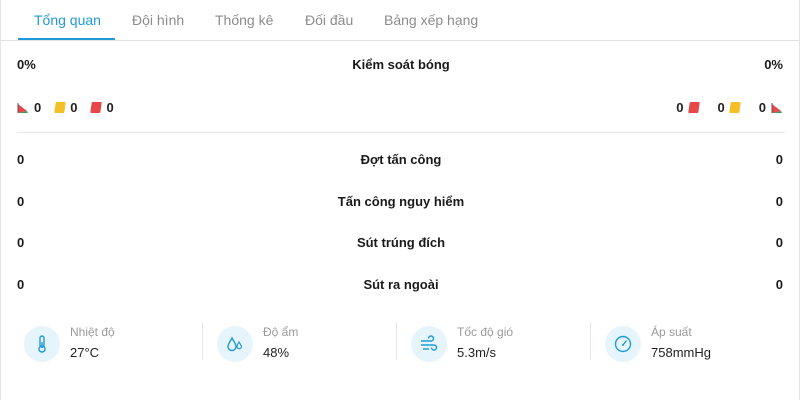 The width and height of the screenshot is (800, 400). What do you see at coordinates (401, 284) in the screenshot?
I see `stat-label: Sút ra ngoài` at bounding box center [401, 284].